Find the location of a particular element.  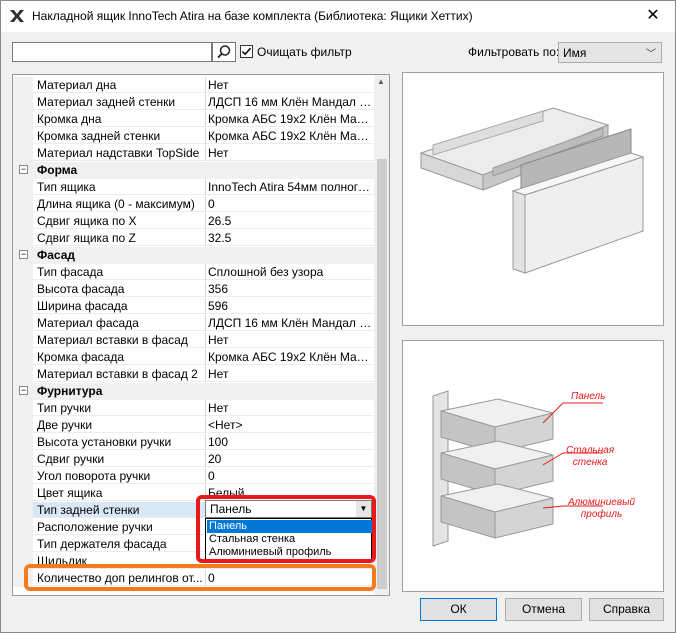

search-button is located at coordinates (224, 52).